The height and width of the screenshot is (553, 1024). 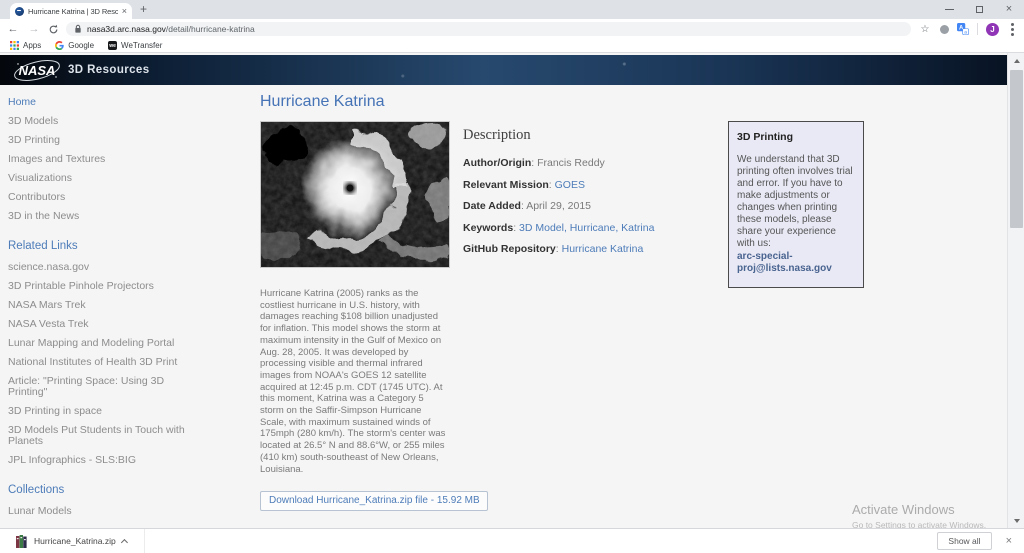 I want to click on detail-row: Relevant MissionGOES, so click(x=589, y=185).